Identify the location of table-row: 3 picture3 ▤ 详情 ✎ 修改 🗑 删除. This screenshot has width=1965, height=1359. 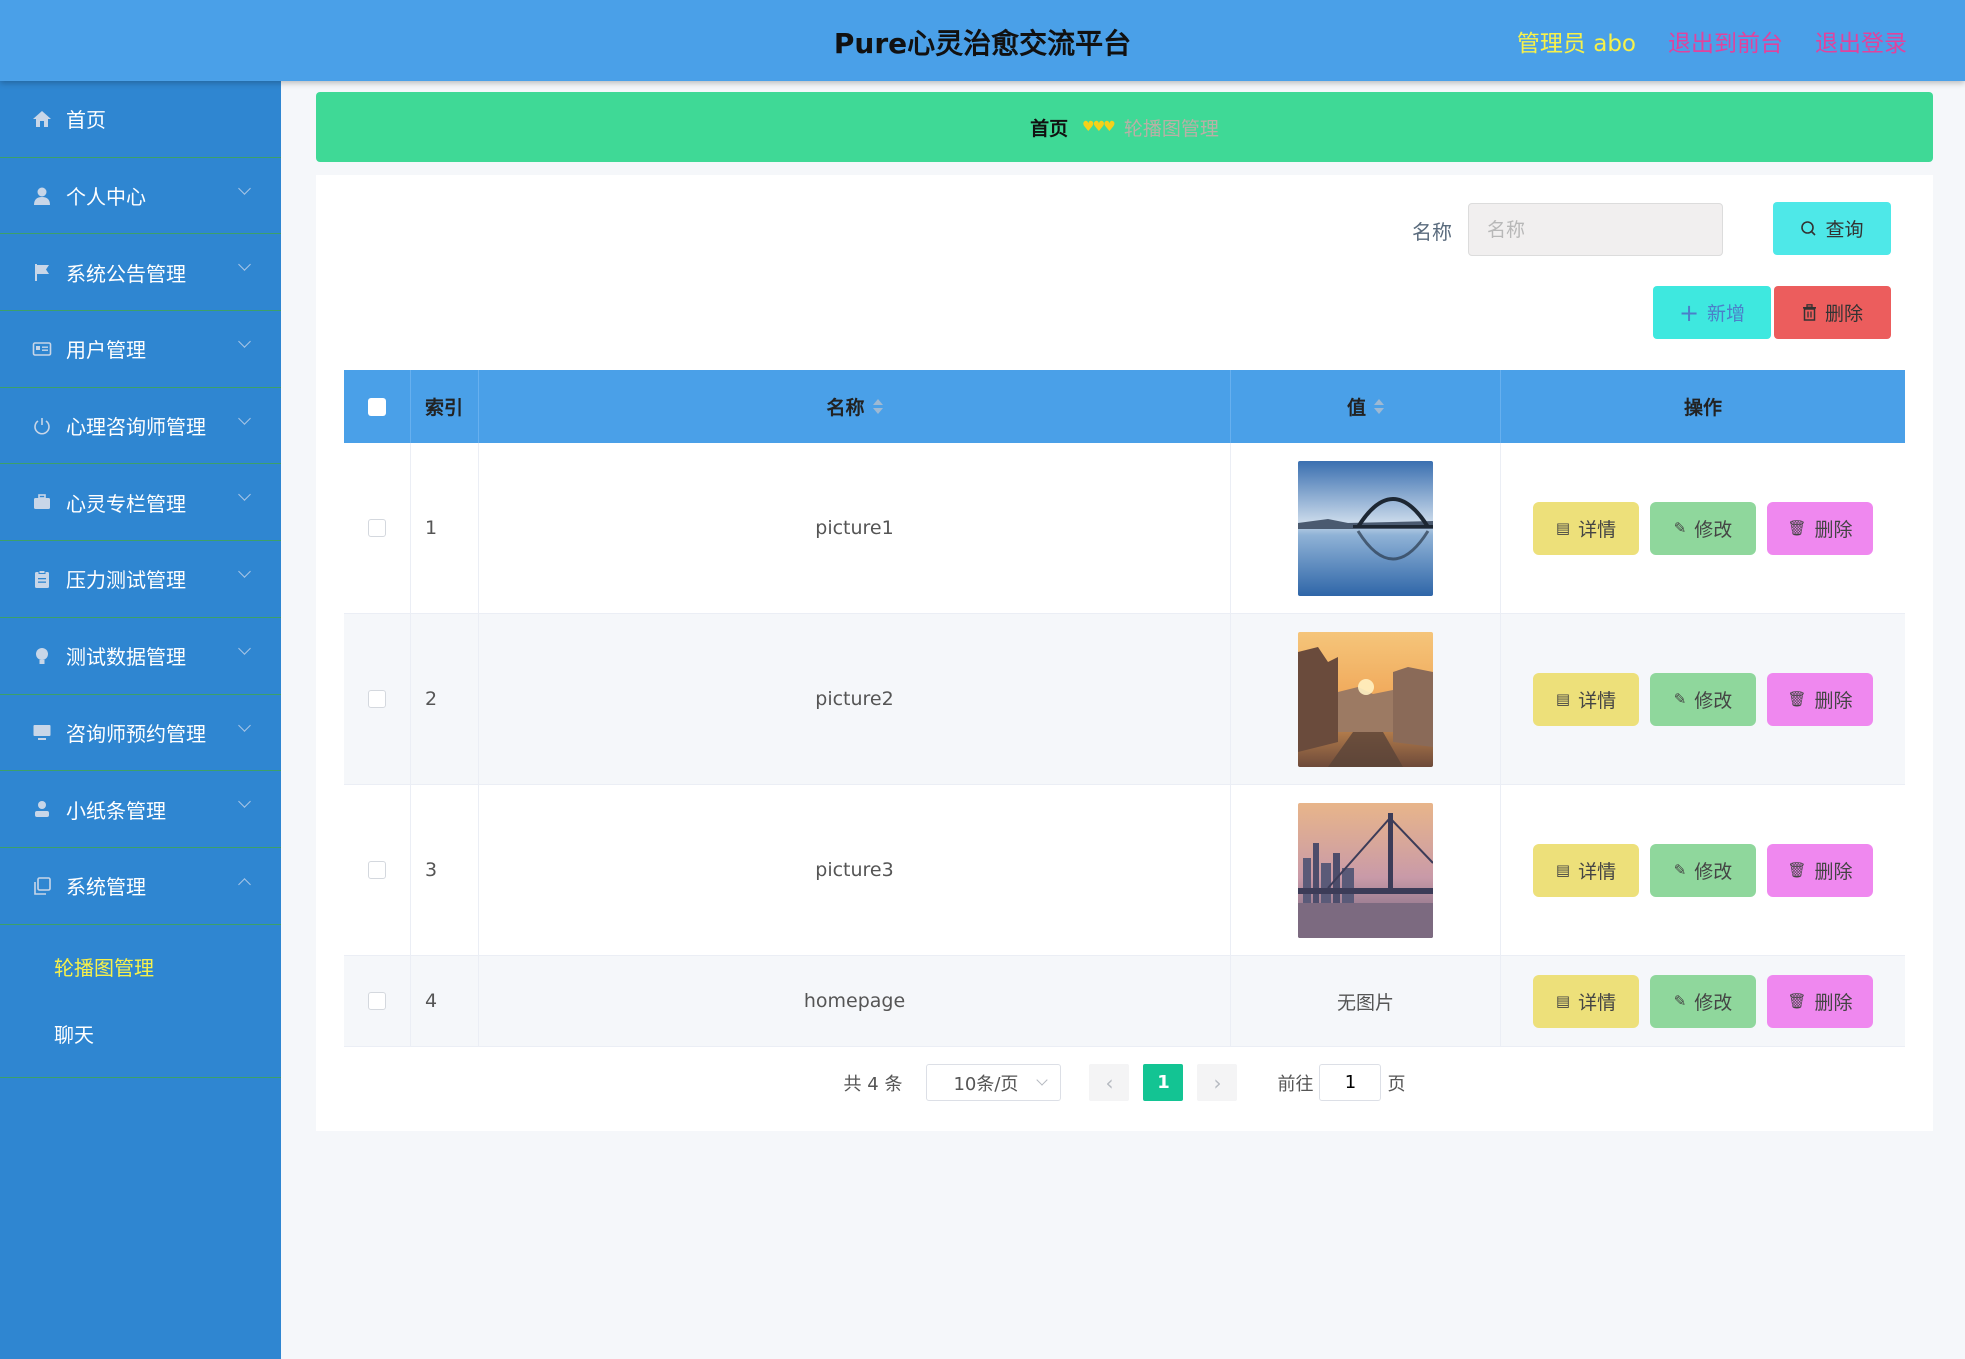
(1124, 870).